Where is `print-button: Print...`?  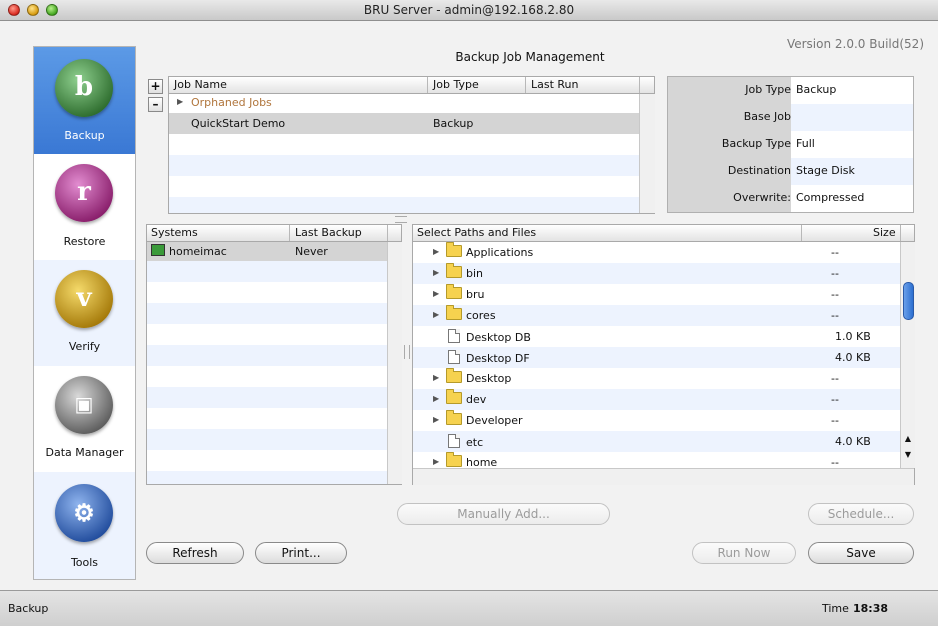
print-button: Print... is located at coordinates (301, 553).